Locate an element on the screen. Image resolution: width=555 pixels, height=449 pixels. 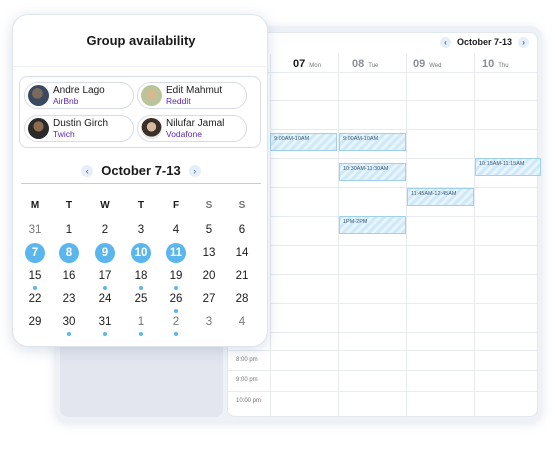
calendar-day: 16 is located at coordinates (69, 276).